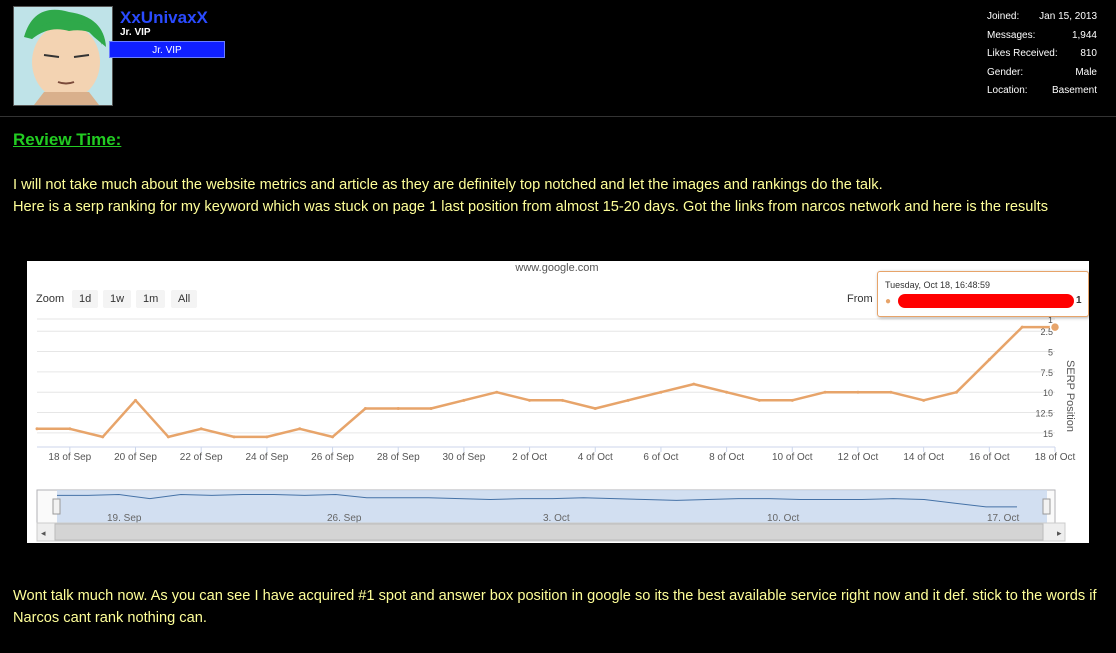 Image resolution: width=1116 pixels, height=653 pixels. I want to click on stat-likes: Likes Received: 810, so click(1042, 54).